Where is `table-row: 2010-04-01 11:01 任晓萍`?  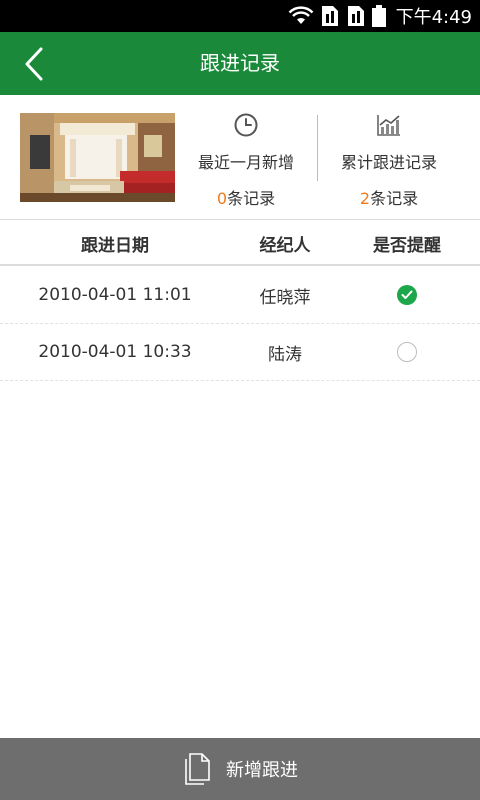
table-row: 2010-04-01 11:01 任晓萍 is located at coordinates (240, 295).